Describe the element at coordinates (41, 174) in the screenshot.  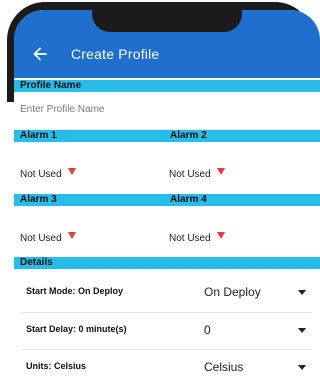
I see `alarm-1-value: Not Used` at that location.